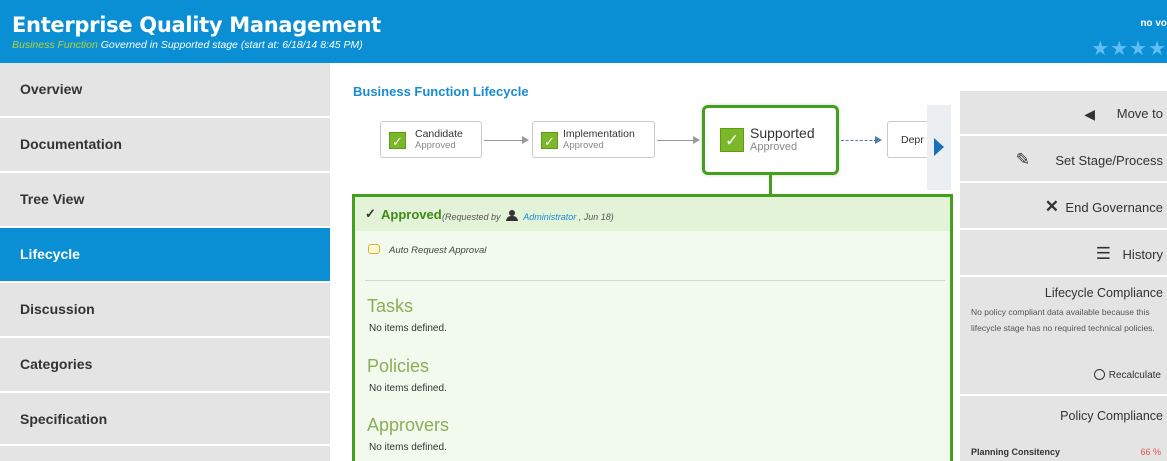  What do you see at coordinates (1051, 206) in the screenshot?
I see `close-x-icon: ✕` at bounding box center [1051, 206].